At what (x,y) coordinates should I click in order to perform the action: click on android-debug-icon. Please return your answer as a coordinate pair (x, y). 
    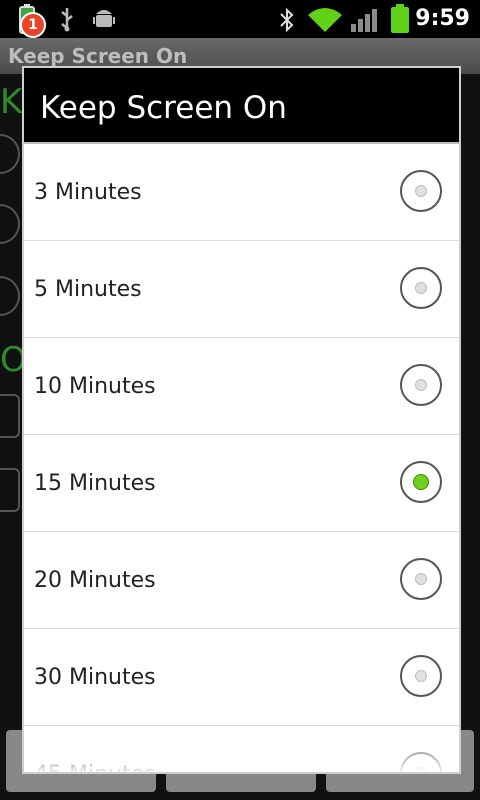
    Looking at the image, I should click on (104, 18).